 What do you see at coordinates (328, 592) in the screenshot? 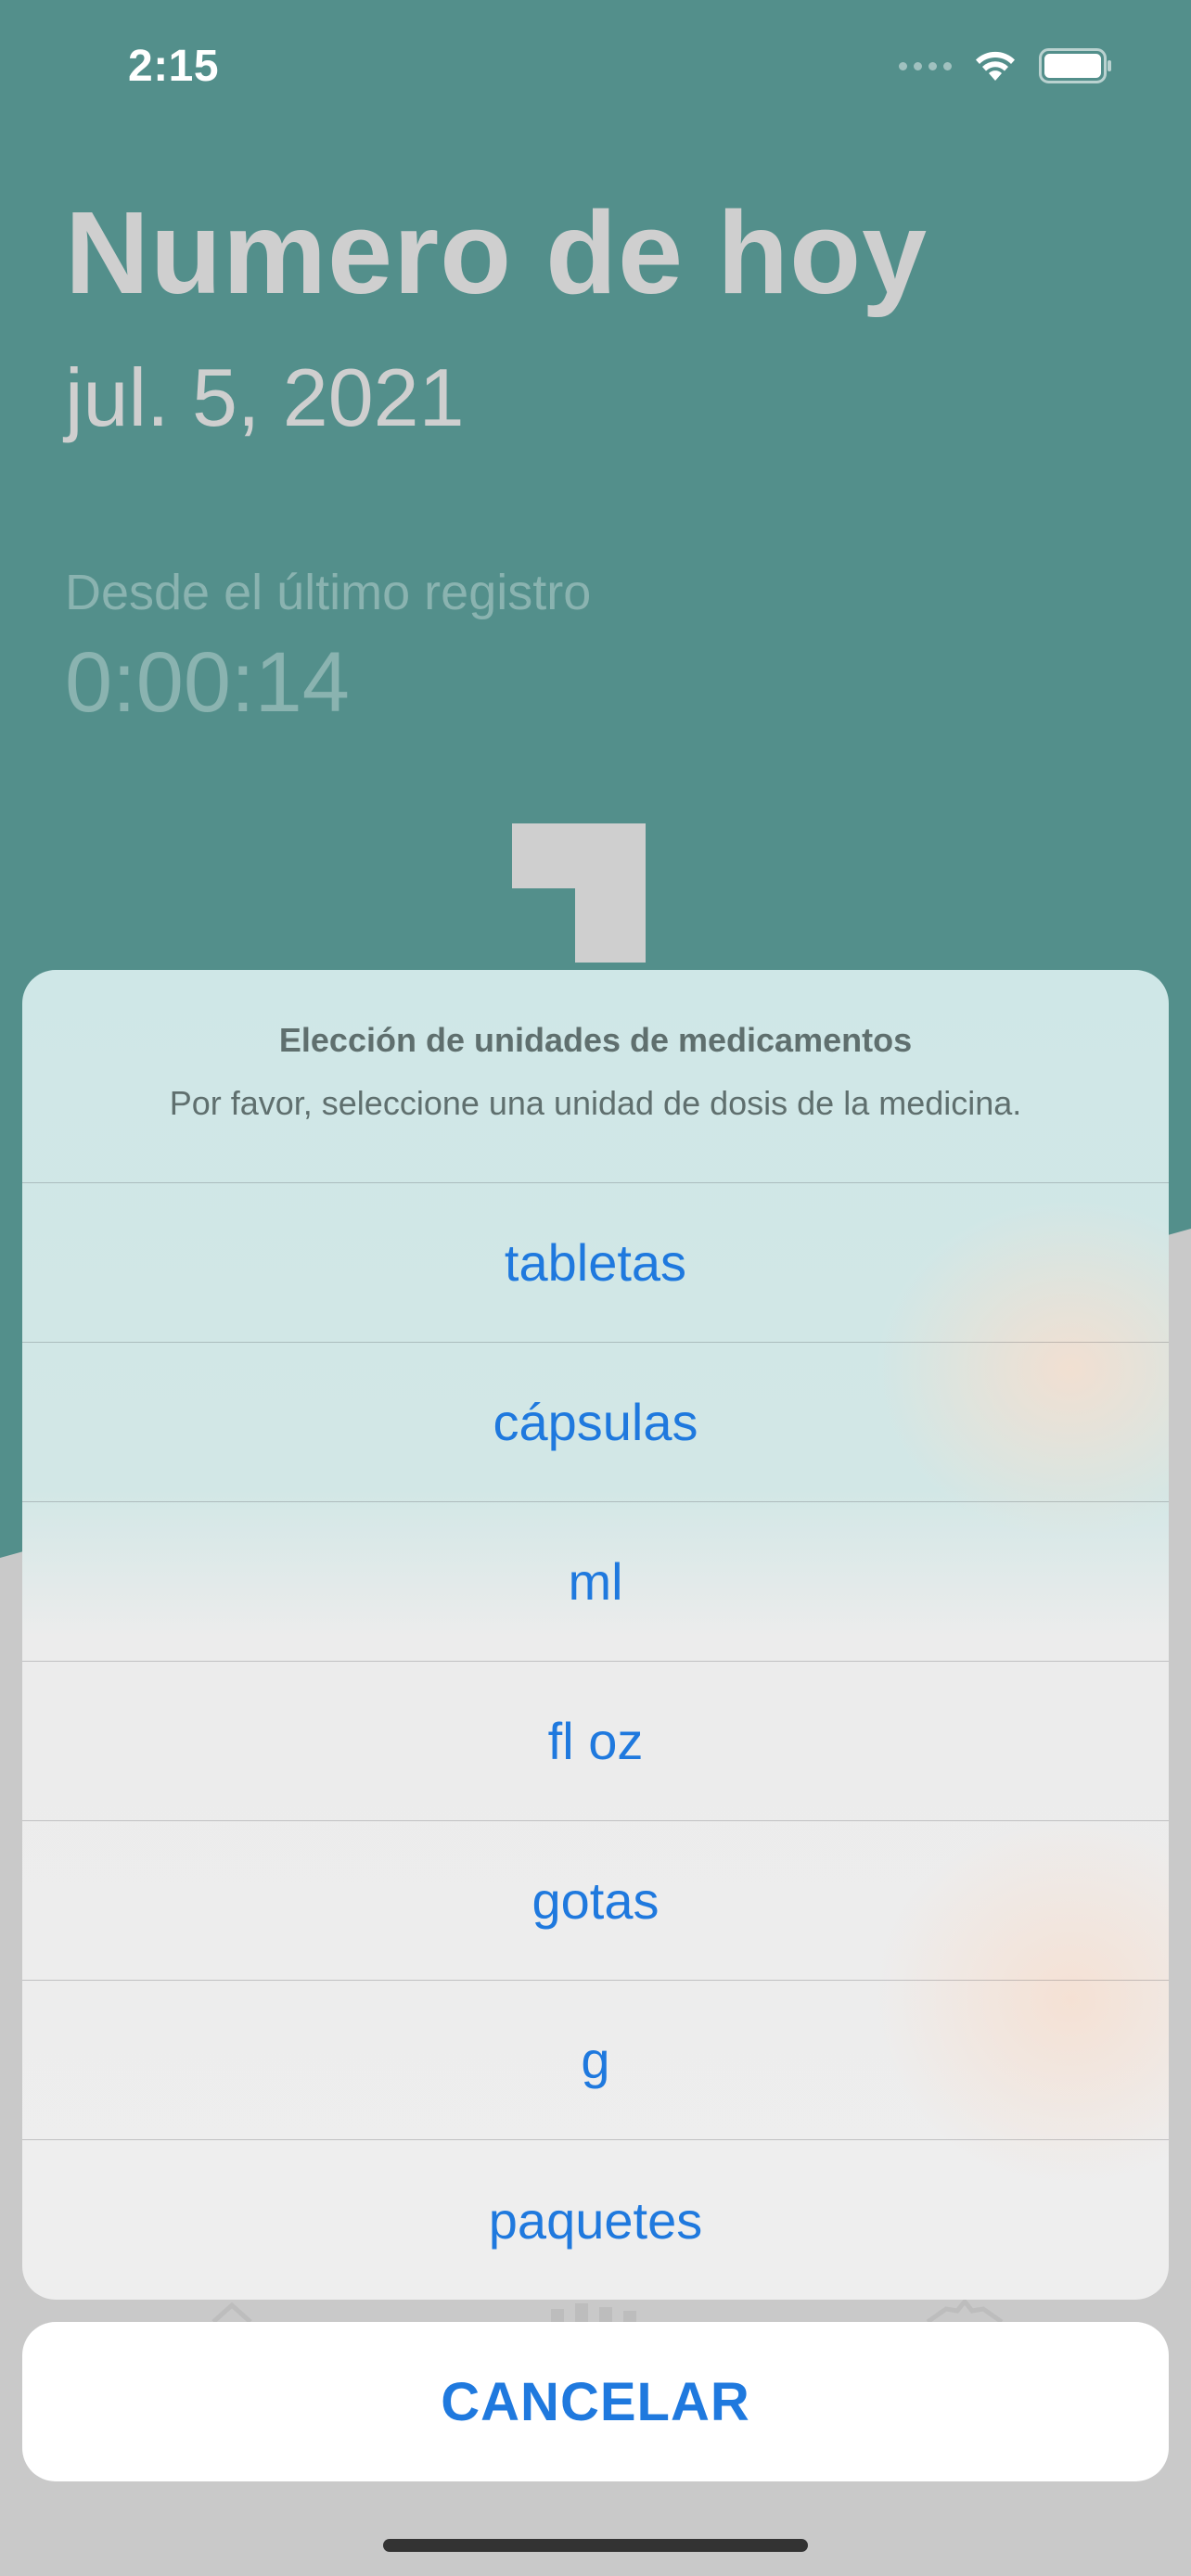
I see `since-last-record-label: Desde el último registro` at bounding box center [328, 592].